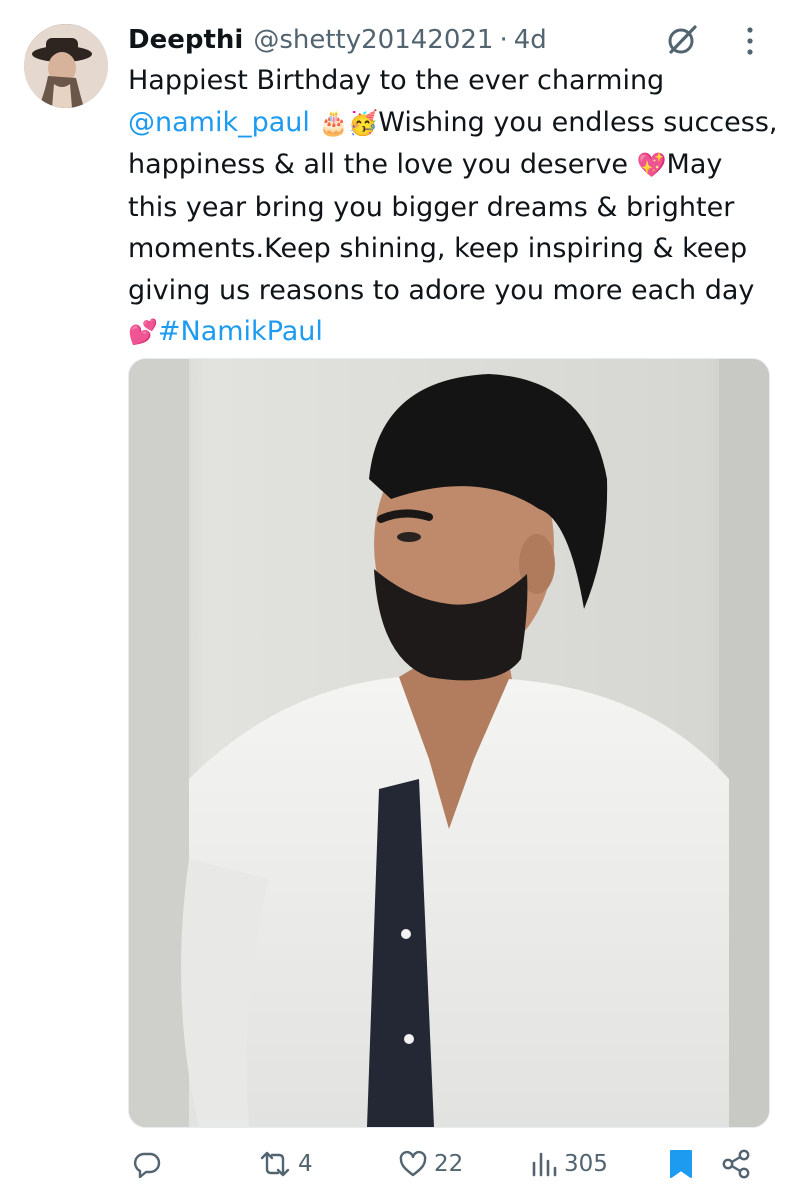 The height and width of the screenshot is (1200, 793). I want to click on views-chart-icon, so click(544, 1164).